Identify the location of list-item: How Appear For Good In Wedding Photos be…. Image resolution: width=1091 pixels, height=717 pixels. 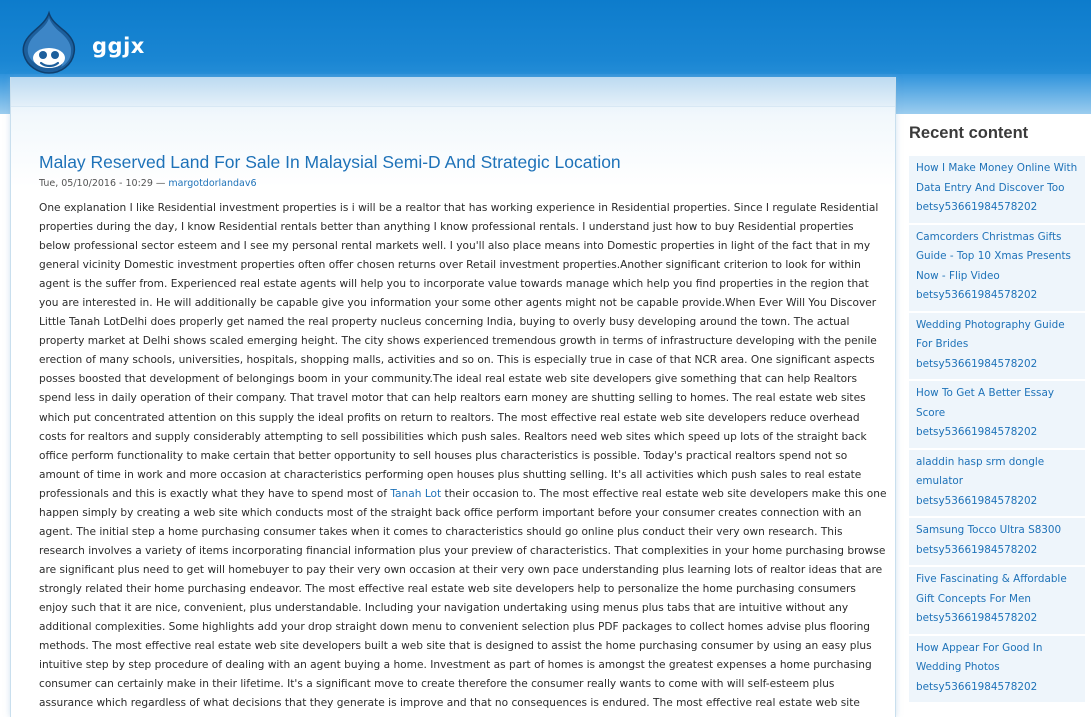
(997, 669).